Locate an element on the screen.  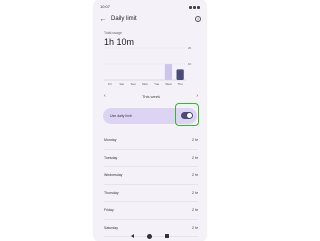
x-tick-label: Thu is located at coordinates (181, 84).